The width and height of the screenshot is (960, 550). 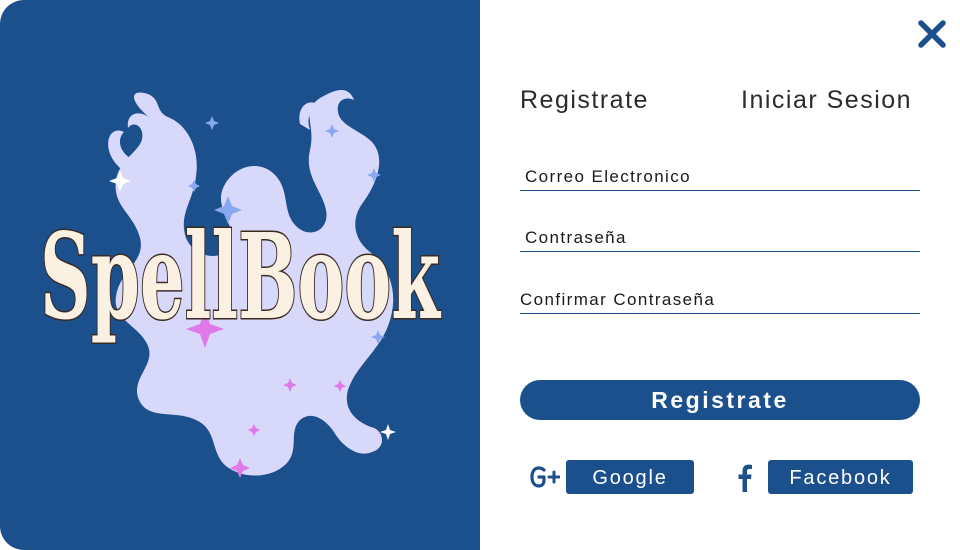 I want to click on password-field-container, so click(x=720, y=239).